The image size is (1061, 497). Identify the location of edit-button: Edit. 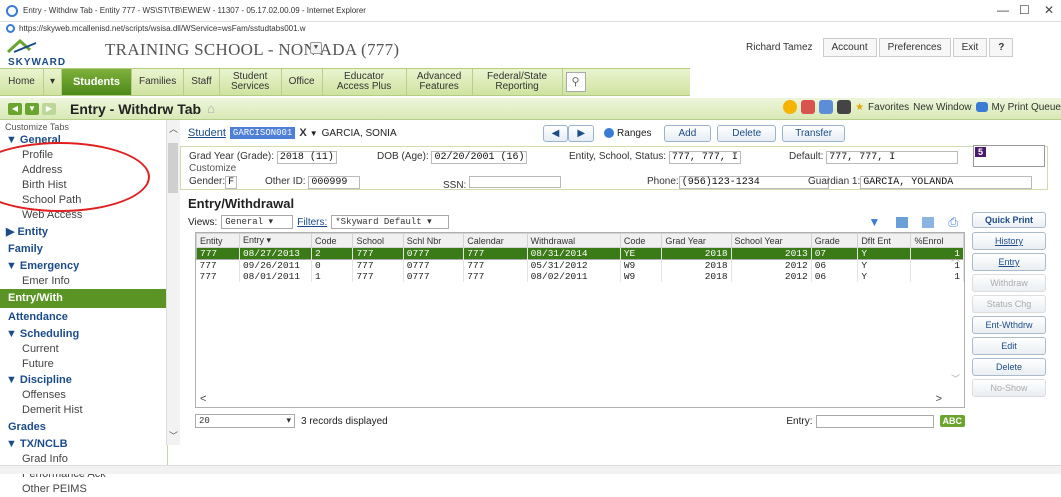
(1009, 346).